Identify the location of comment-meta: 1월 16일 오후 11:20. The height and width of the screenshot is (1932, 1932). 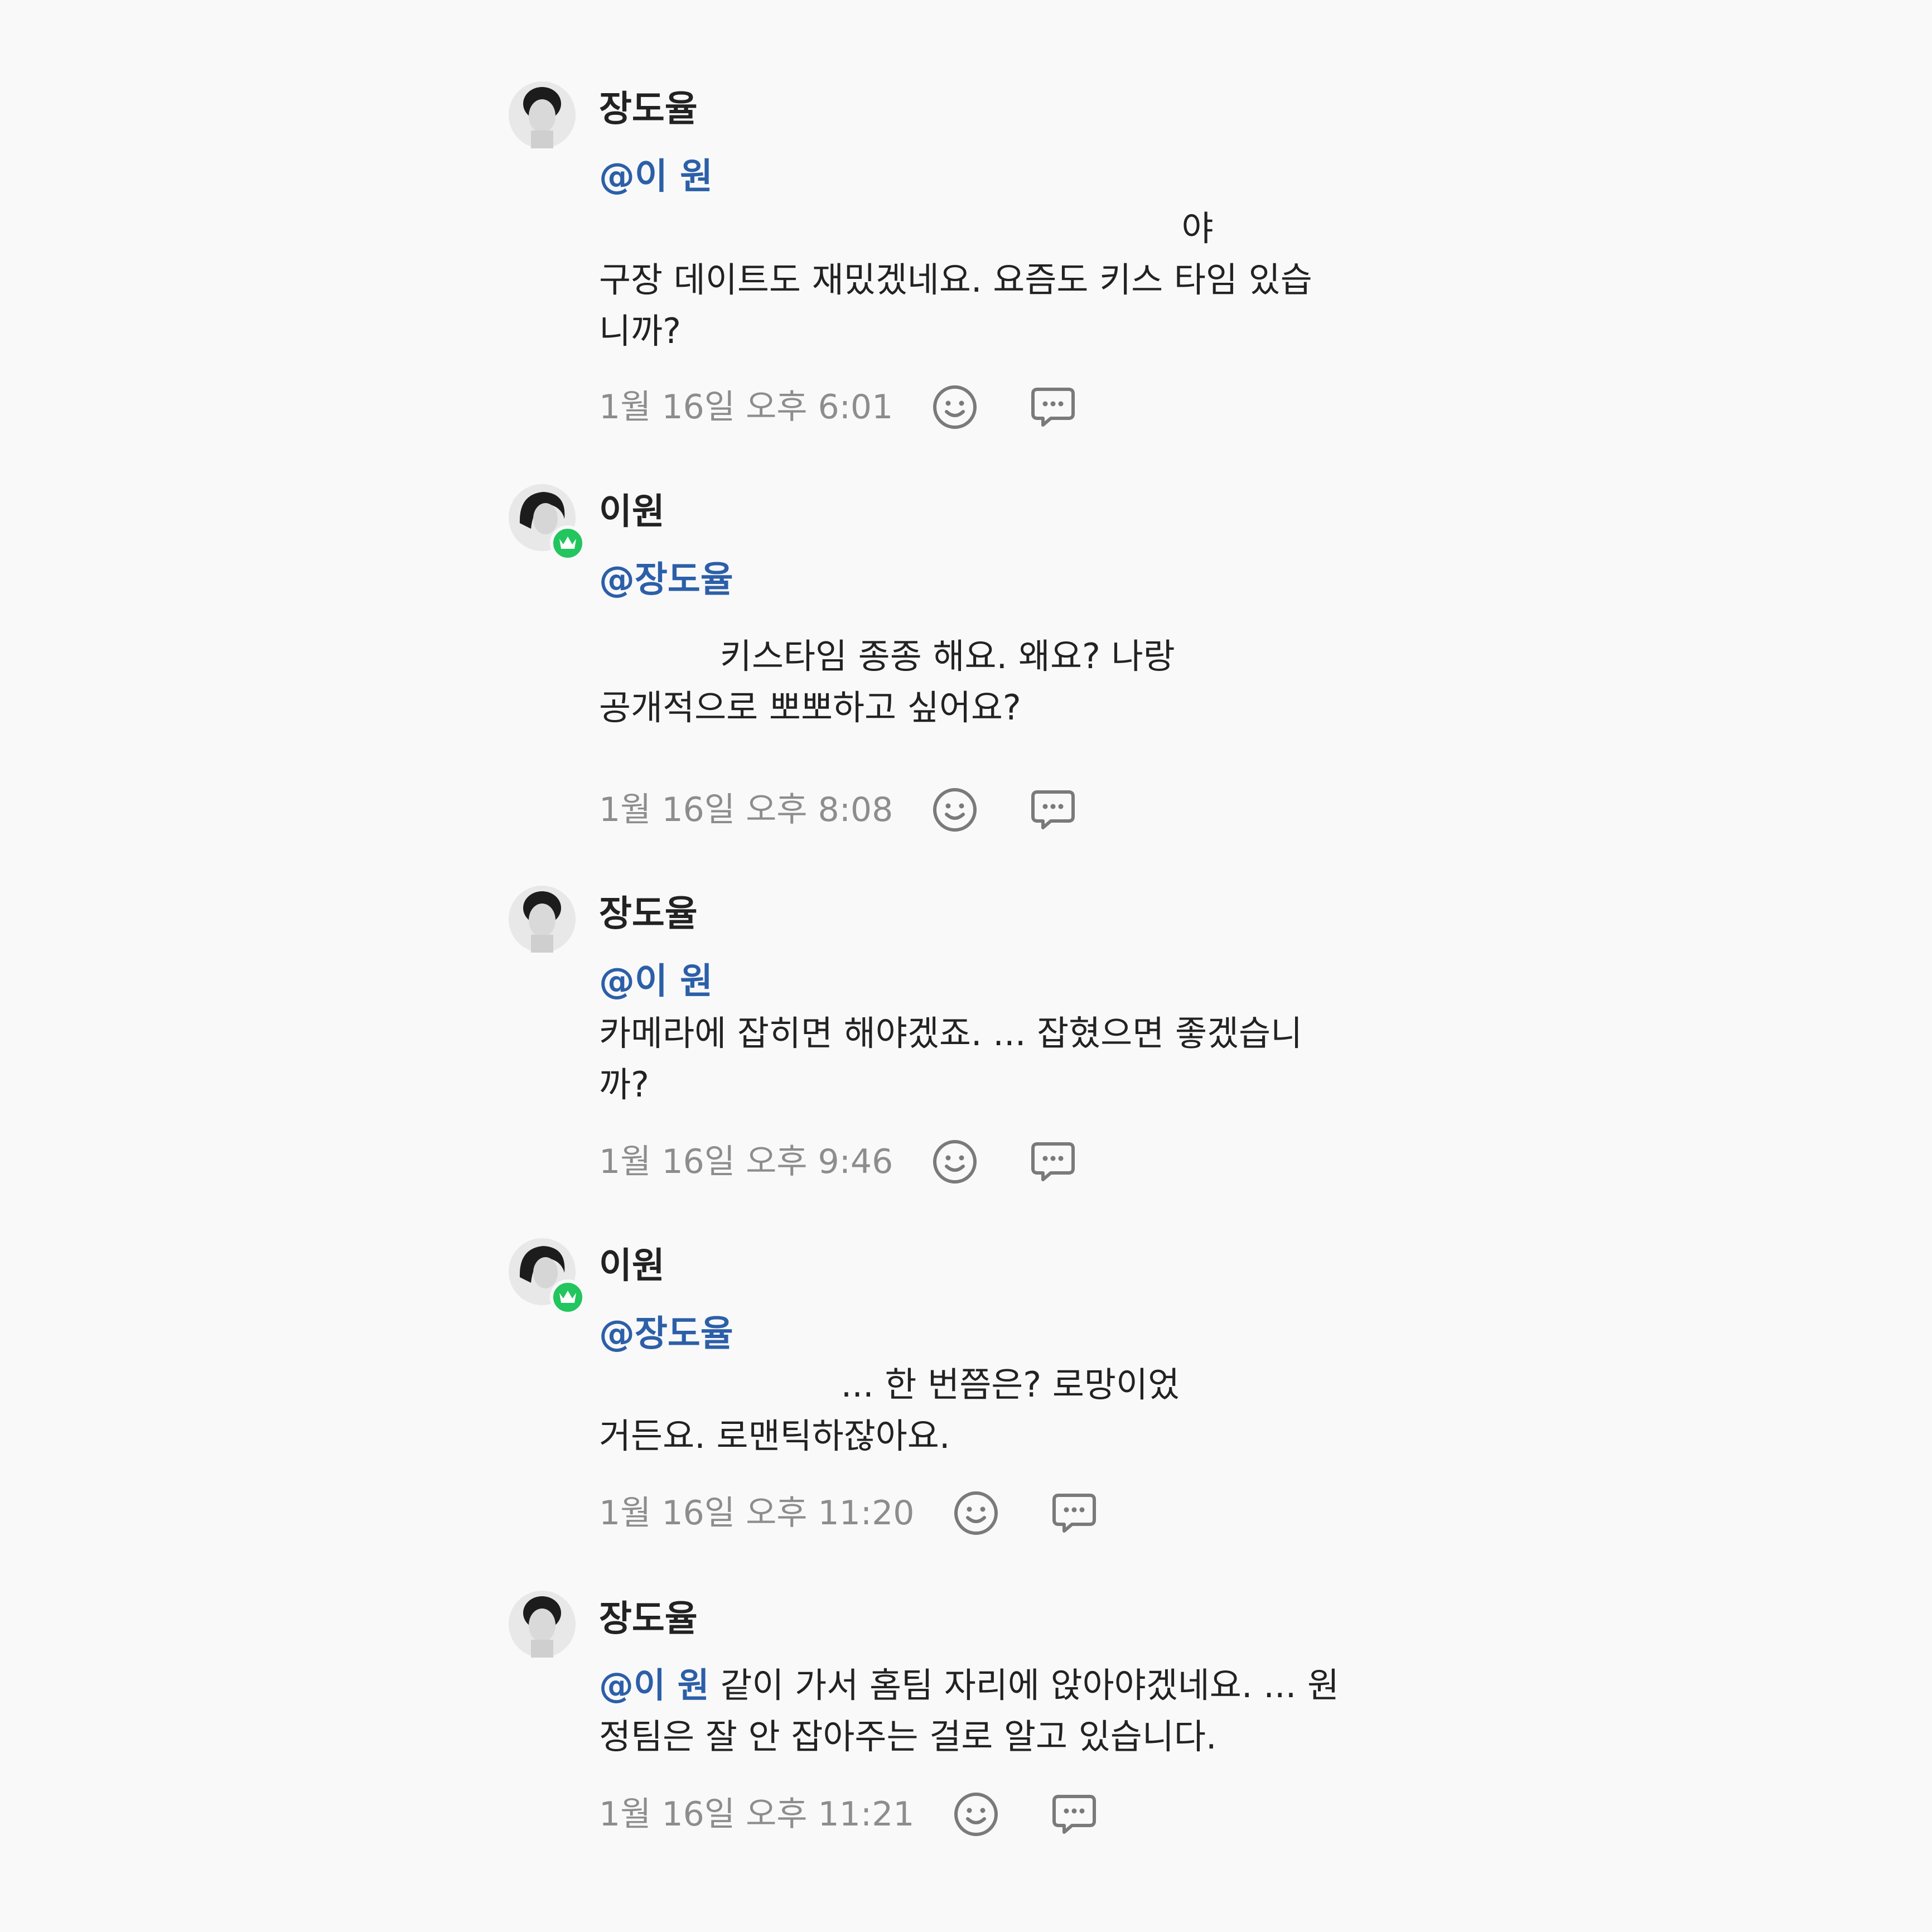
(873, 1513).